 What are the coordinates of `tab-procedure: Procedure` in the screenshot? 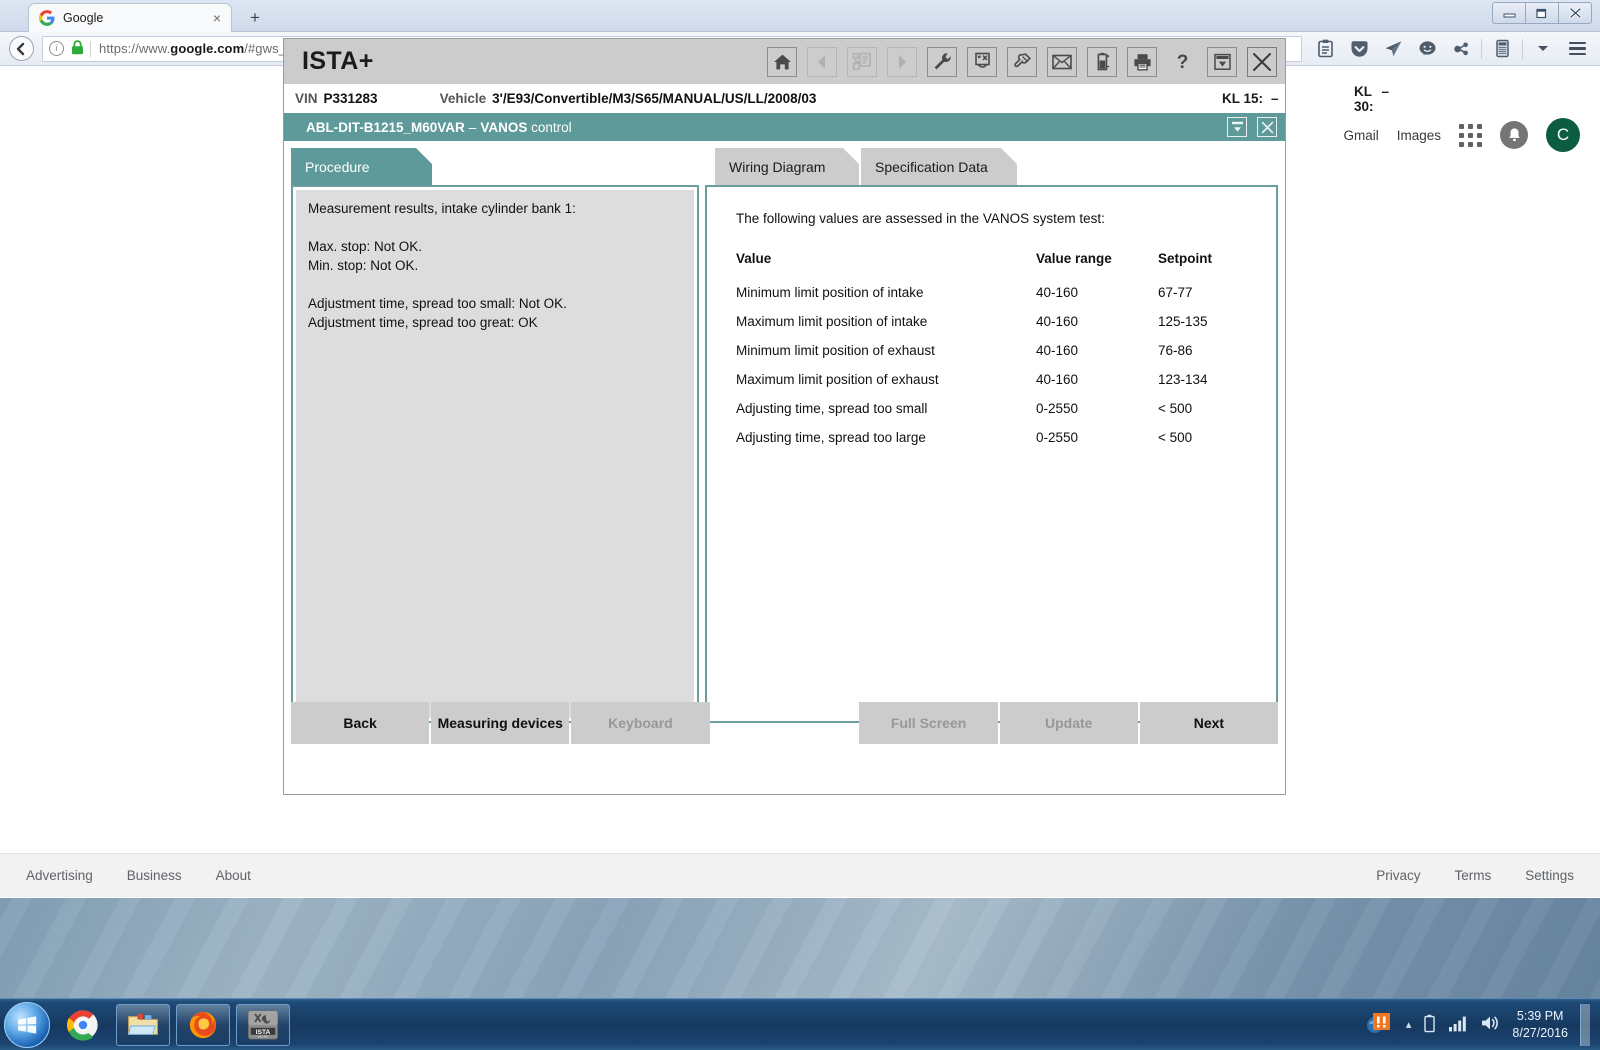 It's located at (361, 166).